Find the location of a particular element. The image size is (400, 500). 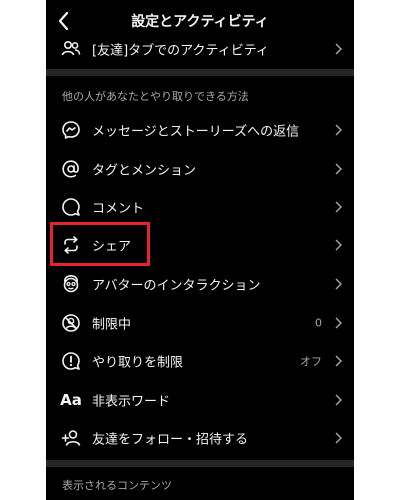

comments-label: コメント is located at coordinates (118, 209).